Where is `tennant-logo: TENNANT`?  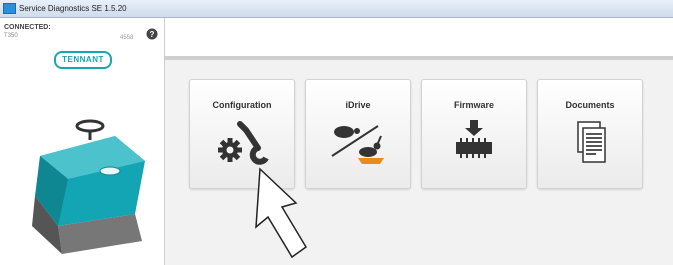 tennant-logo: TENNANT is located at coordinates (83, 60).